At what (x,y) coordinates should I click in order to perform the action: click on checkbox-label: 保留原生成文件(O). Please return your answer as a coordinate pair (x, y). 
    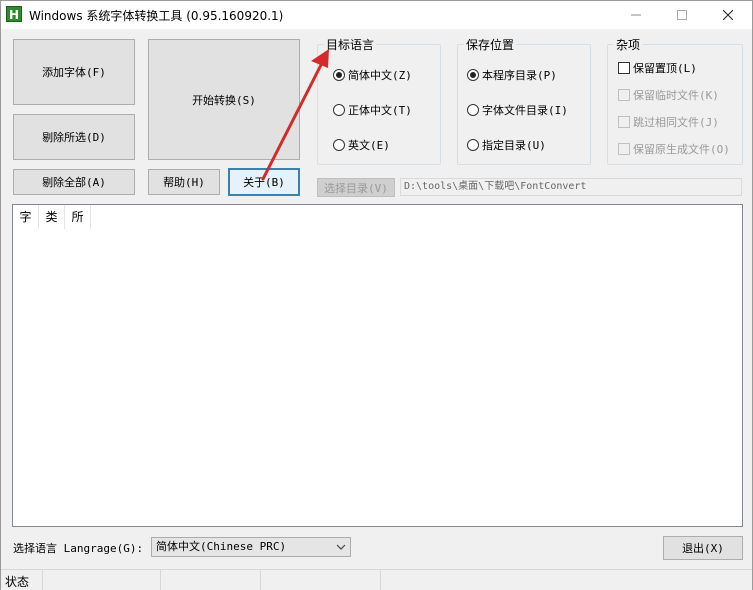
    Looking at the image, I should click on (681, 149).